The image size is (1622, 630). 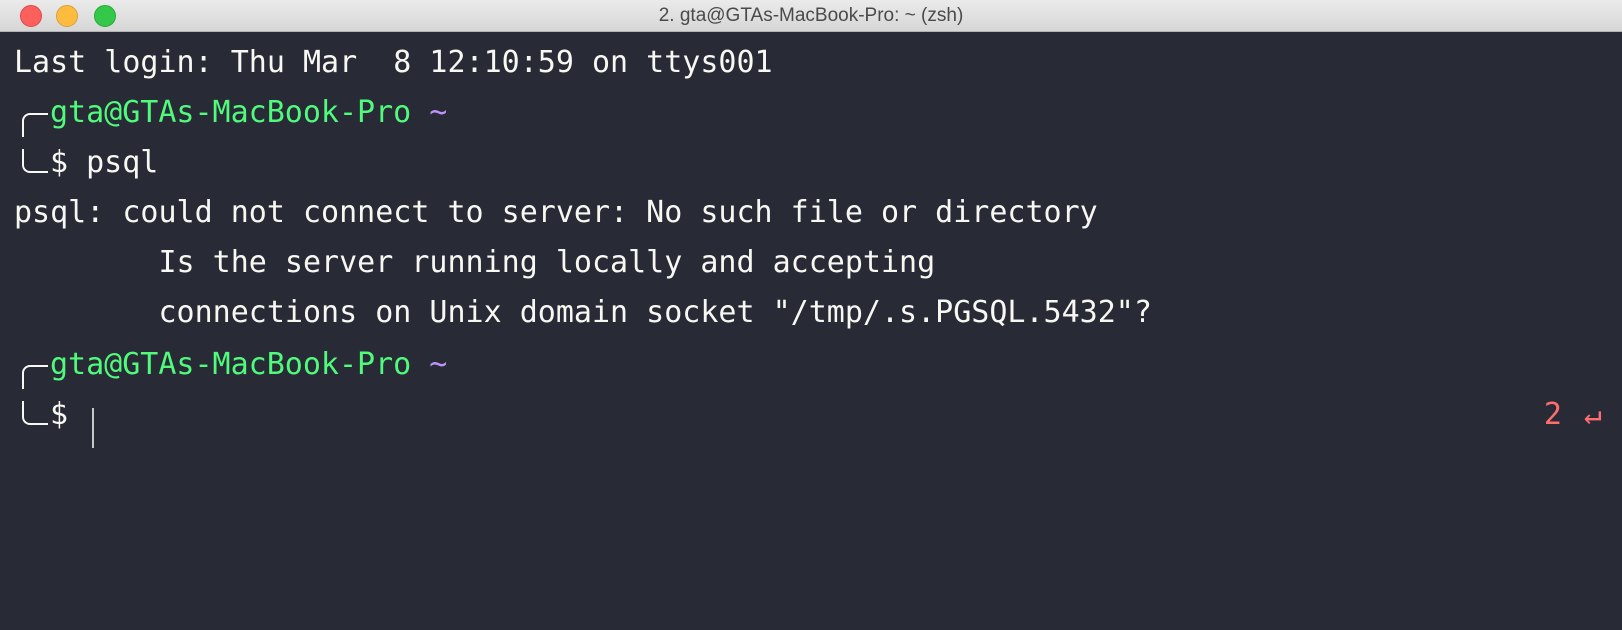 What do you see at coordinates (1552, 414) in the screenshot?
I see `exit-code: 2` at bounding box center [1552, 414].